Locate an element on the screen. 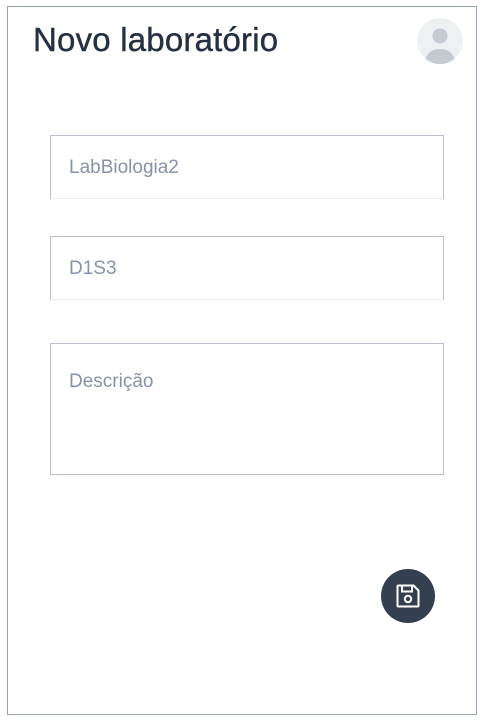 This screenshot has width=484, height=723. lab-code-input is located at coordinates (247, 268).